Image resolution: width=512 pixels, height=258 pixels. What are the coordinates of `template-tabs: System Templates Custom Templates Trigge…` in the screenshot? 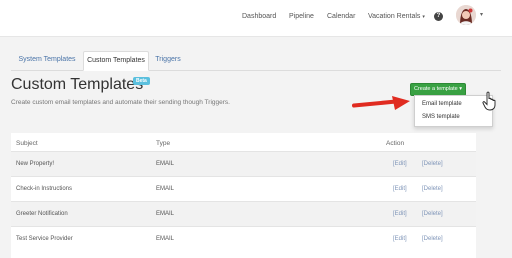 It's located at (256, 61).